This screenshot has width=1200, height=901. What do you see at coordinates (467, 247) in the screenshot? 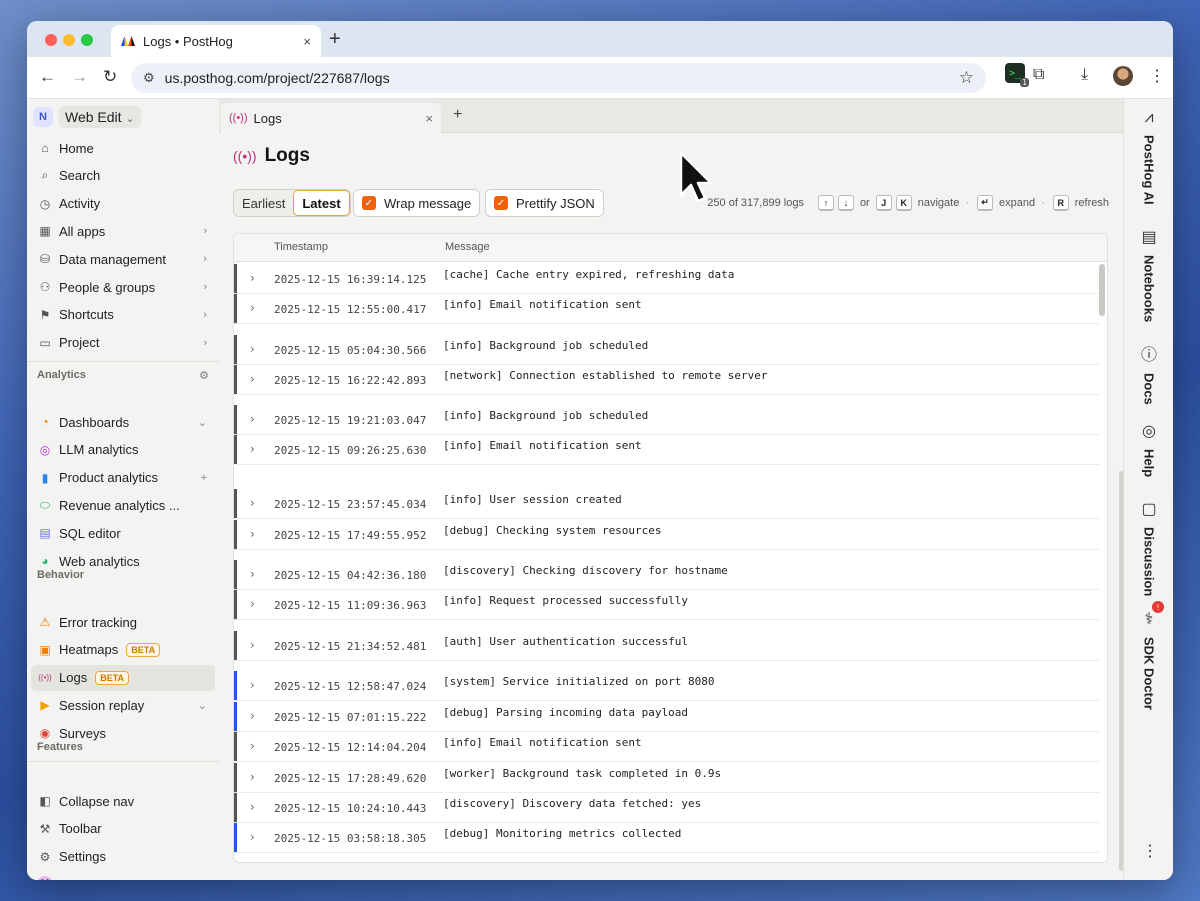
I see `column-header-message: Message` at bounding box center [467, 247].